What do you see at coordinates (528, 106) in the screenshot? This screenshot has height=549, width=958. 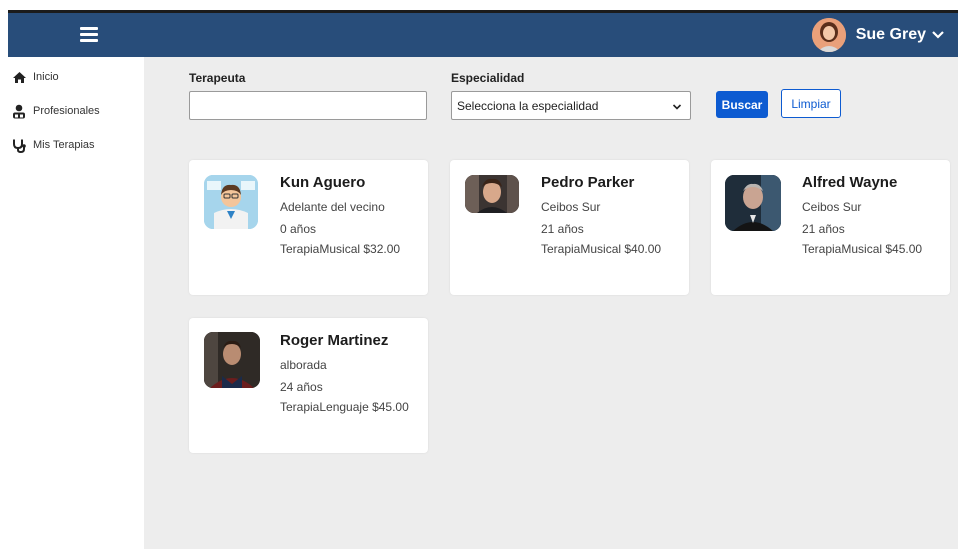 I see `specialty-selected-value: Selecciona la especialidad` at bounding box center [528, 106].